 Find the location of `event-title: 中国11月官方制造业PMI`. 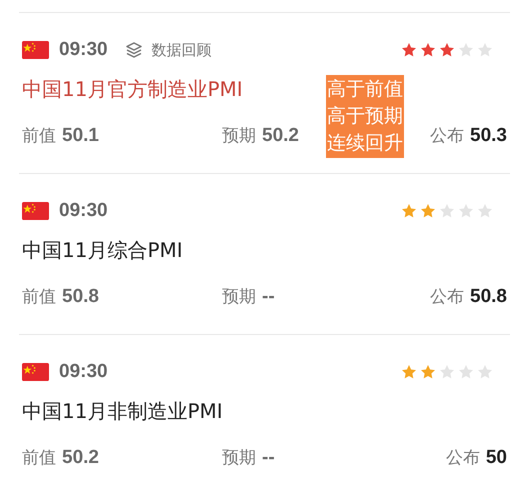

event-title: 中国11月官方制造业PMI is located at coordinates (132, 89).